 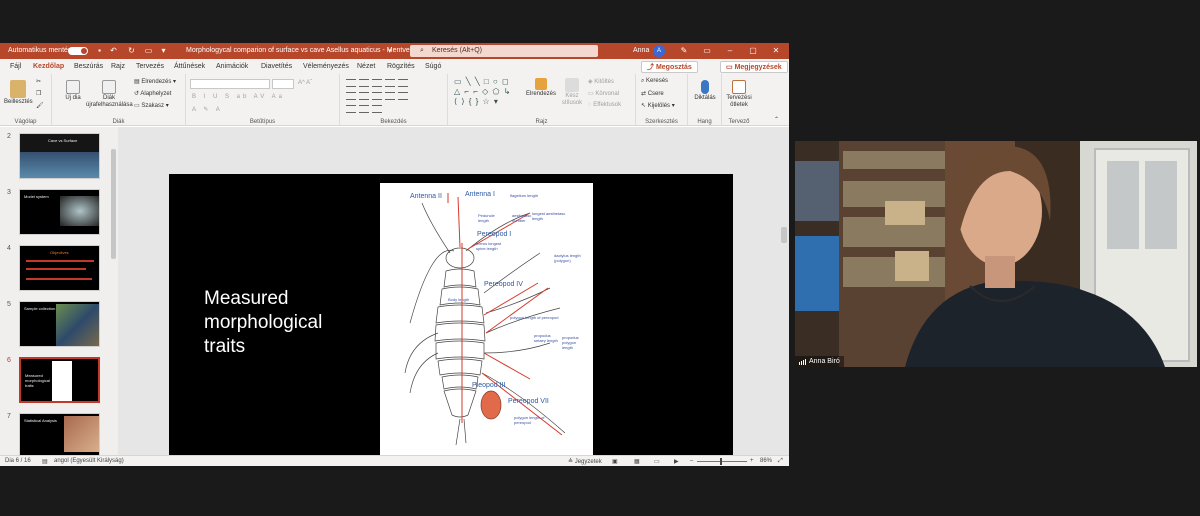 I want to click on find-button: ⌕ Keresés, so click(x=654, y=81).